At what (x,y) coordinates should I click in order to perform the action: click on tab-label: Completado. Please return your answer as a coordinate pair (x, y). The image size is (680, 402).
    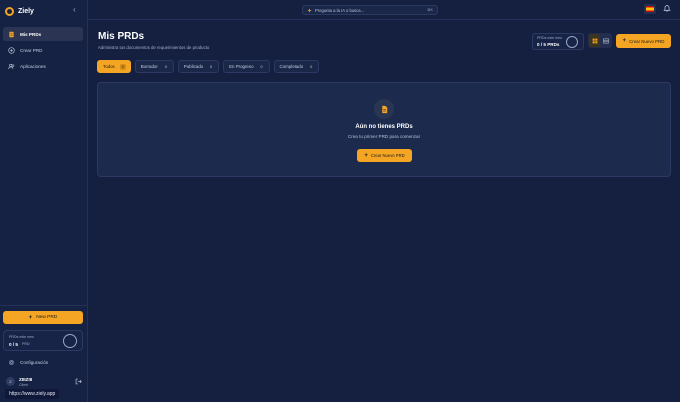
    Looking at the image, I should click on (291, 66).